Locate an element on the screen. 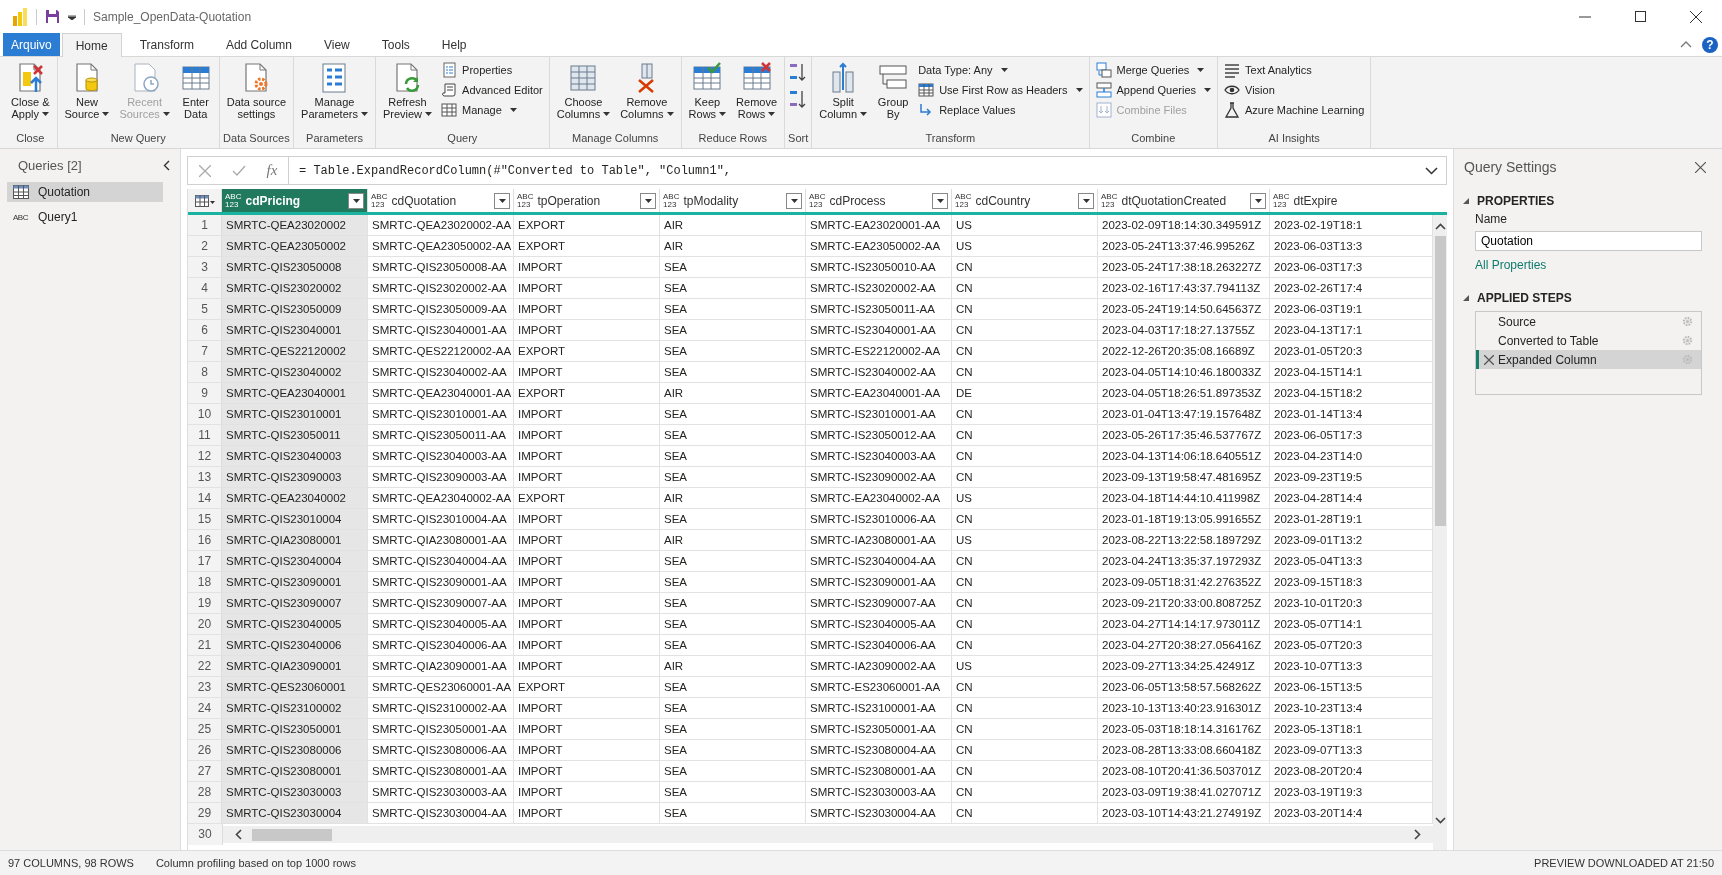 This screenshot has height=875, width=1722. save-icon is located at coordinates (52, 16).